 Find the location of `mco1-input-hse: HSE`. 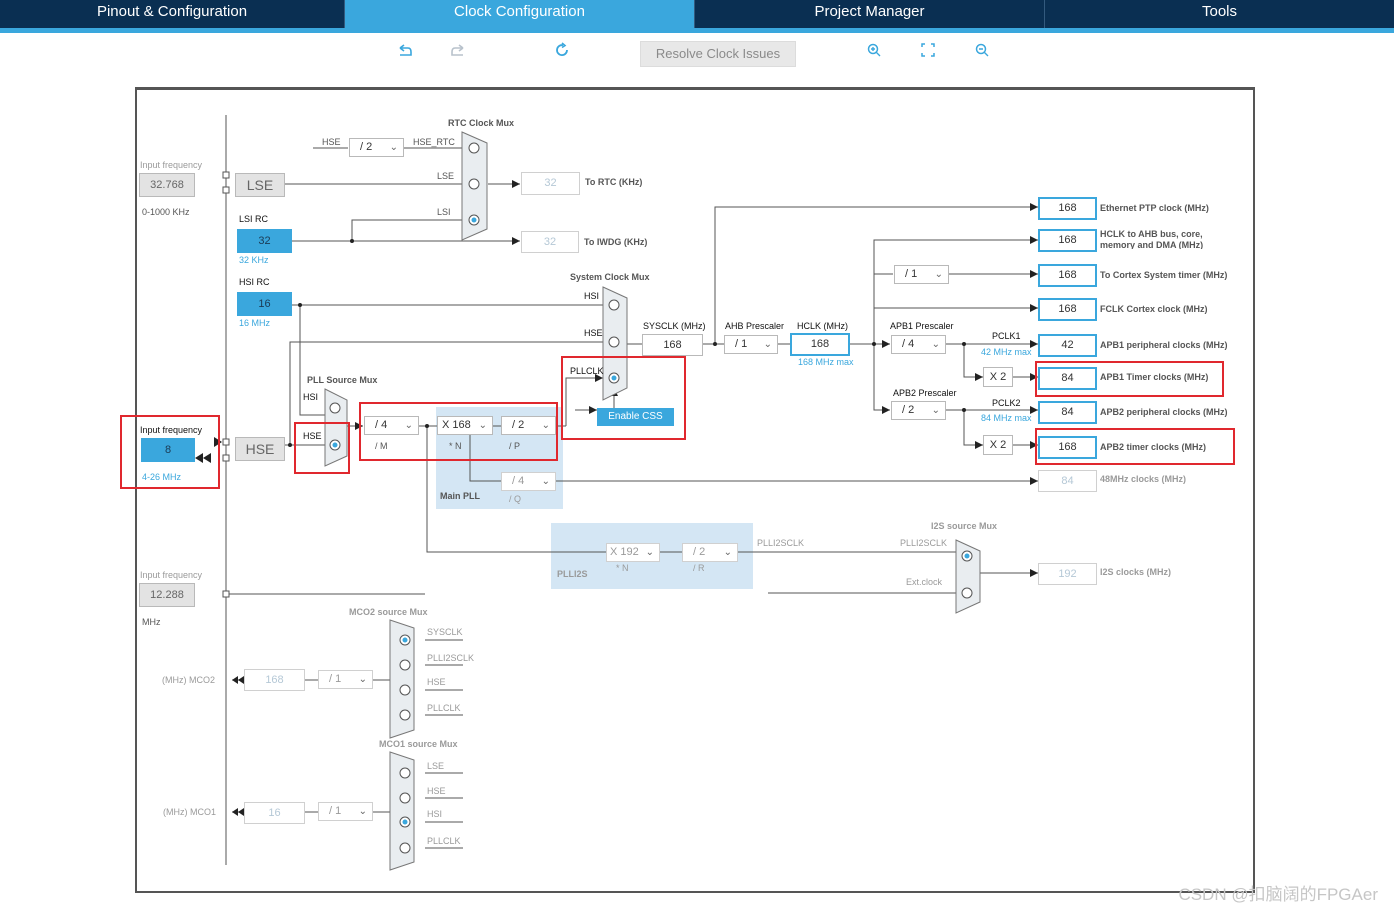

mco1-input-hse: HSE is located at coordinates (436, 791).